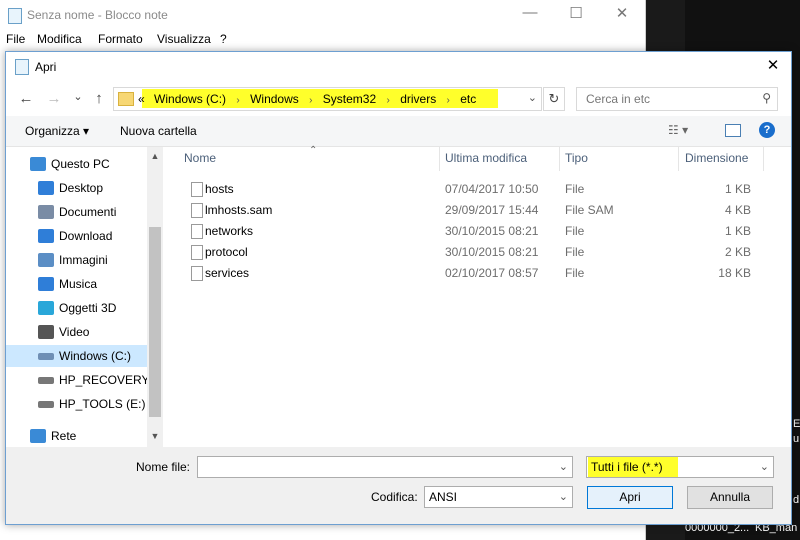  What do you see at coordinates (78, 164) in the screenshot?
I see `sidebar-item: Questo PC` at bounding box center [78, 164].